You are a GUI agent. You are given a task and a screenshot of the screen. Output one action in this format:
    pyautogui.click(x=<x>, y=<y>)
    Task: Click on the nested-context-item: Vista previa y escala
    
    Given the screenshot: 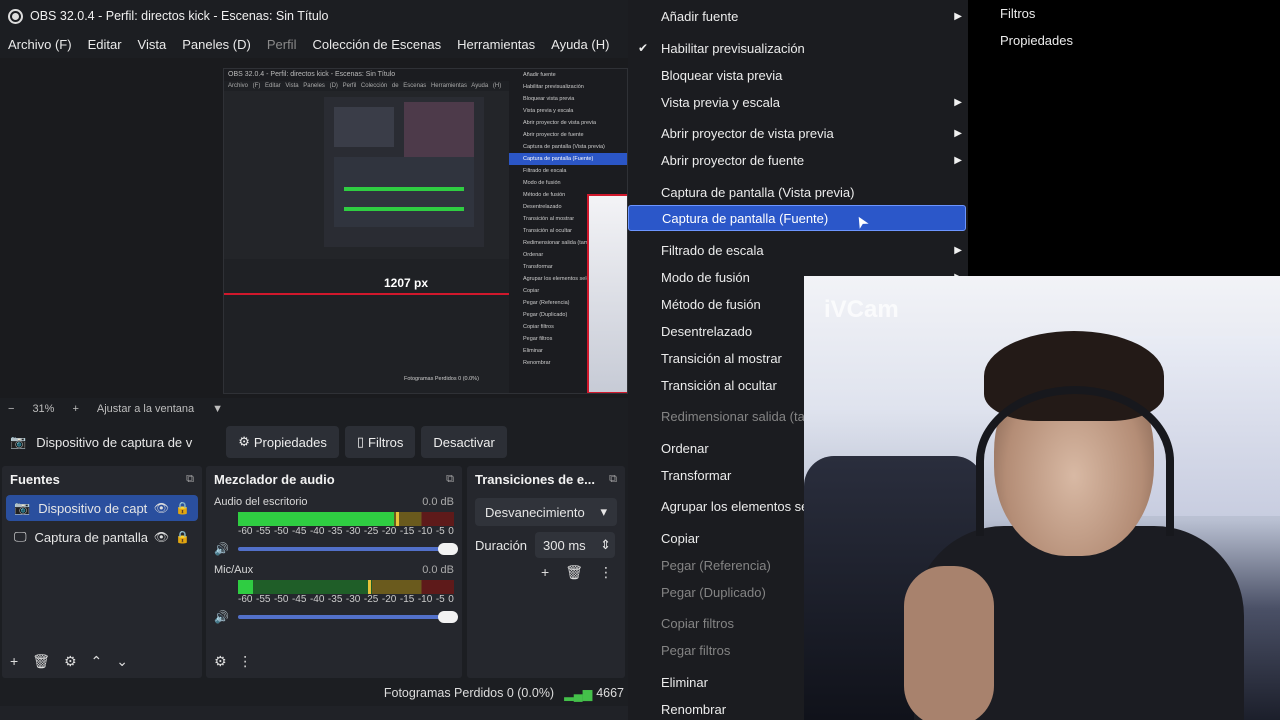 What is the action you would take?
    pyautogui.click(x=548, y=111)
    